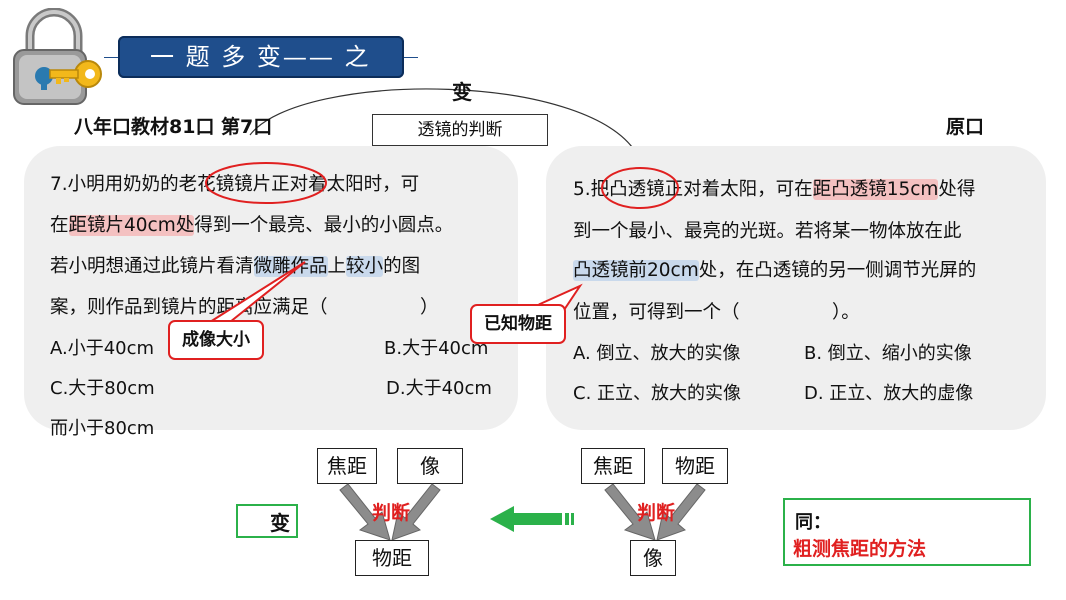  What do you see at coordinates (391, 513) in the screenshot?
I see `left-judge-label: 判断` at bounding box center [391, 513].